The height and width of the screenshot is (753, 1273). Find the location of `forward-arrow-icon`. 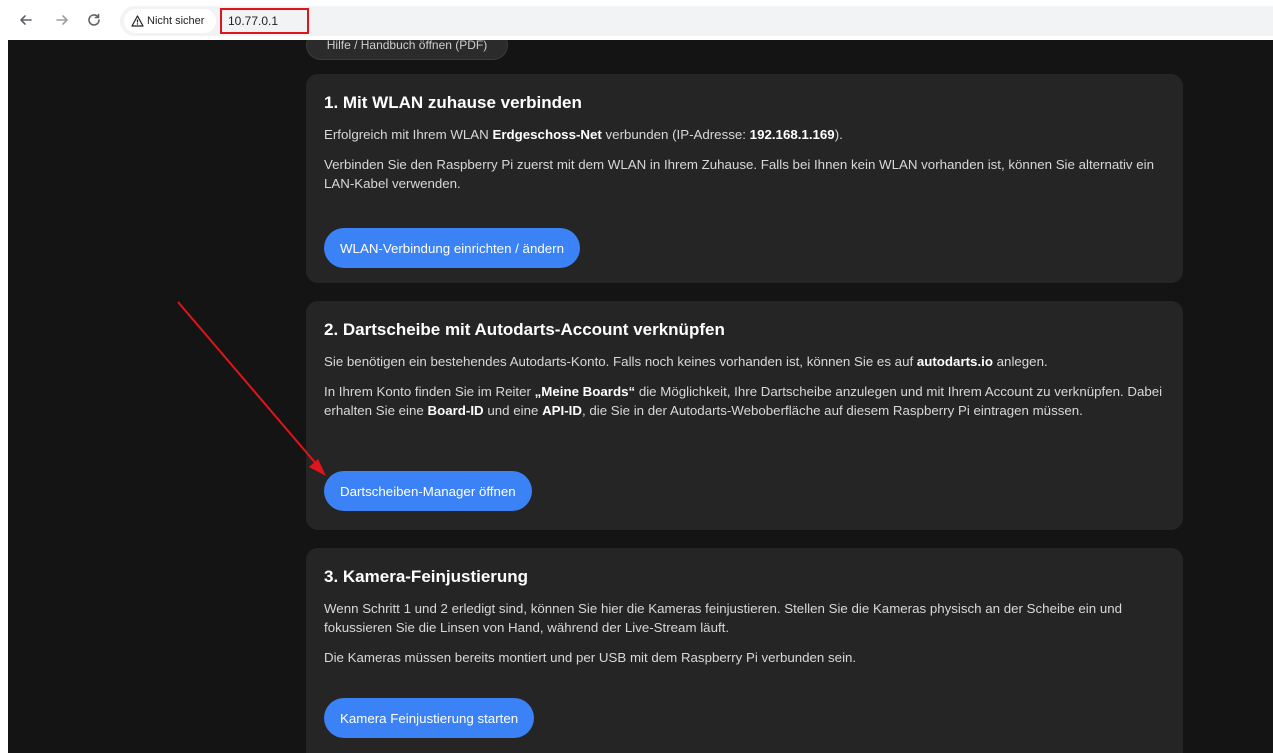

forward-arrow-icon is located at coordinates (62, 20).